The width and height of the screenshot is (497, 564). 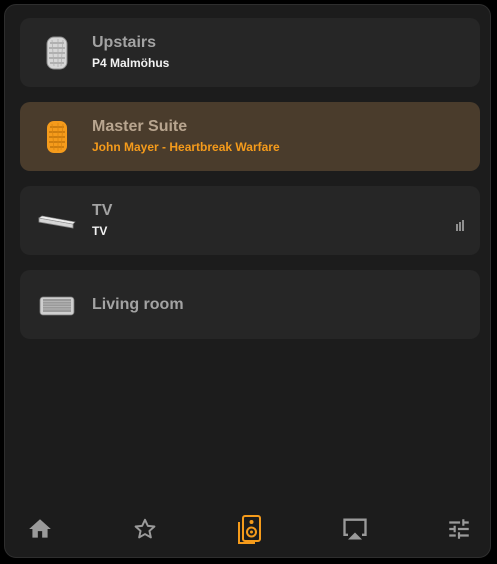 I want to click on nav-airplay, so click(x=355, y=529).